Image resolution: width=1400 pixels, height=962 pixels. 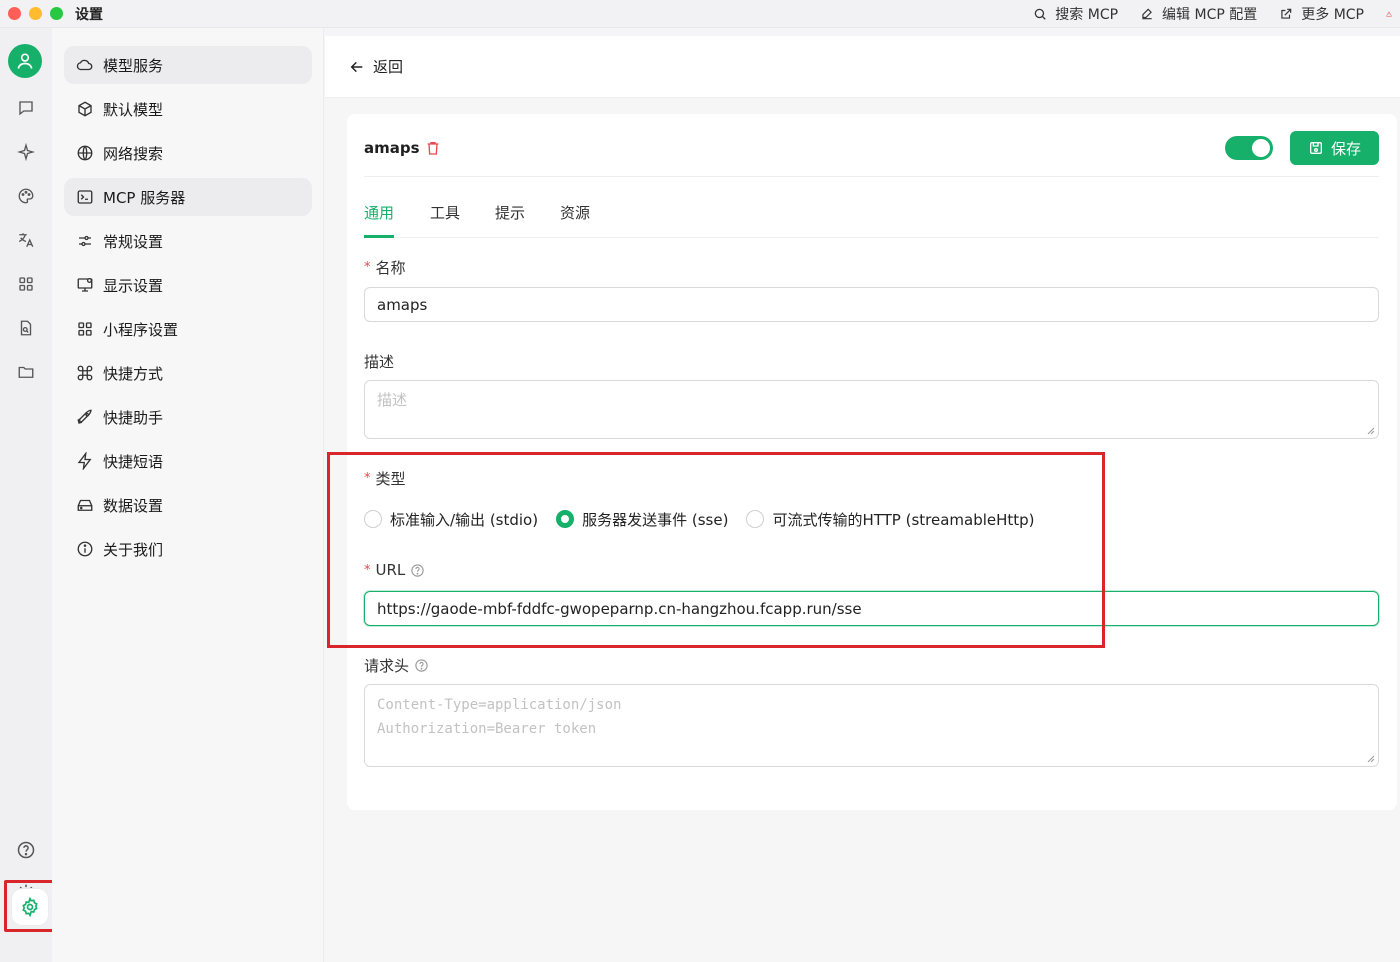 What do you see at coordinates (26, 240) in the screenshot?
I see `translate-rail-button` at bounding box center [26, 240].